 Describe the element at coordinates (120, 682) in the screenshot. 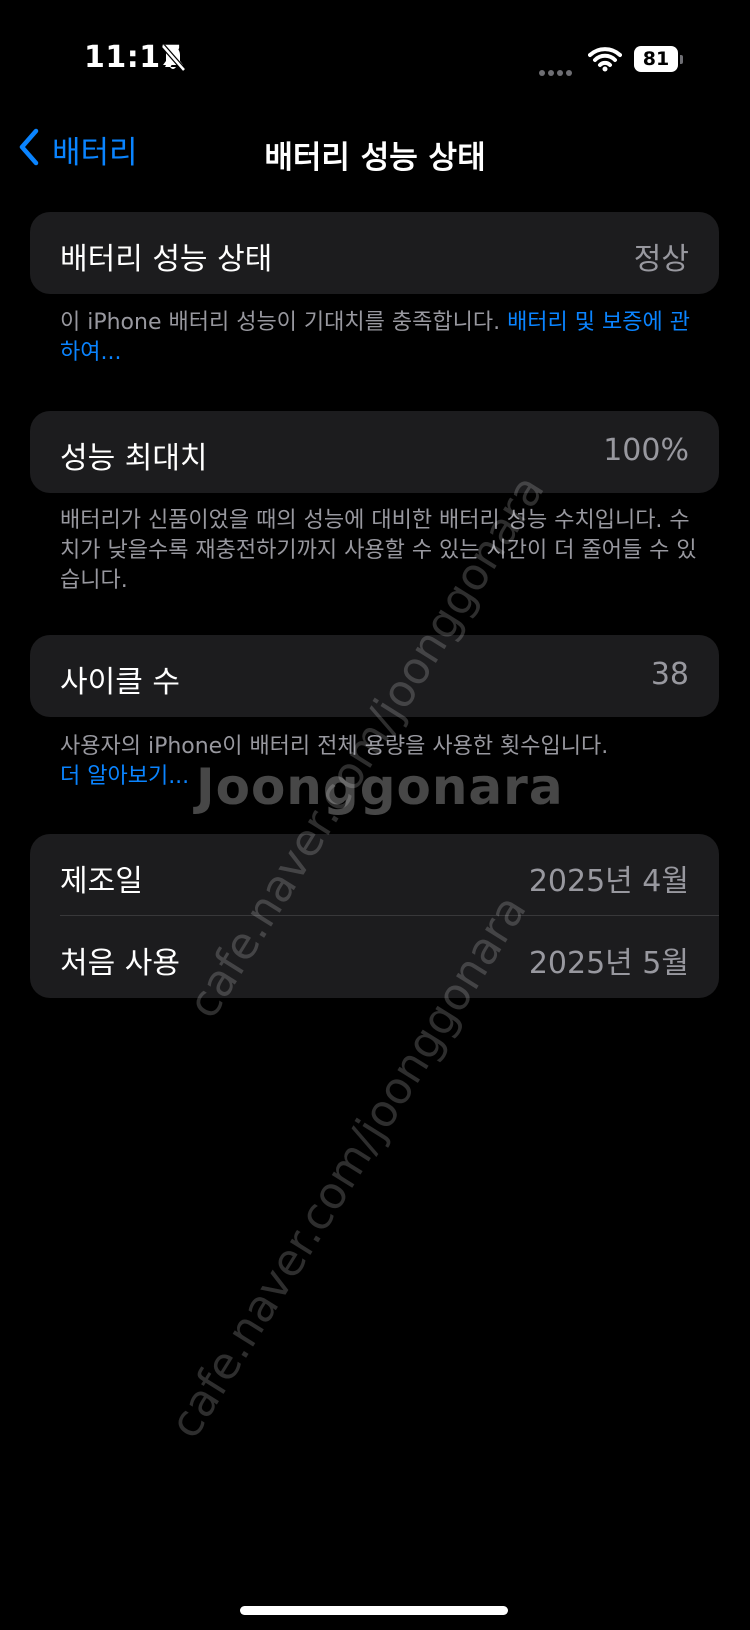

I see `cycle-count-label: 사이클 수` at that location.